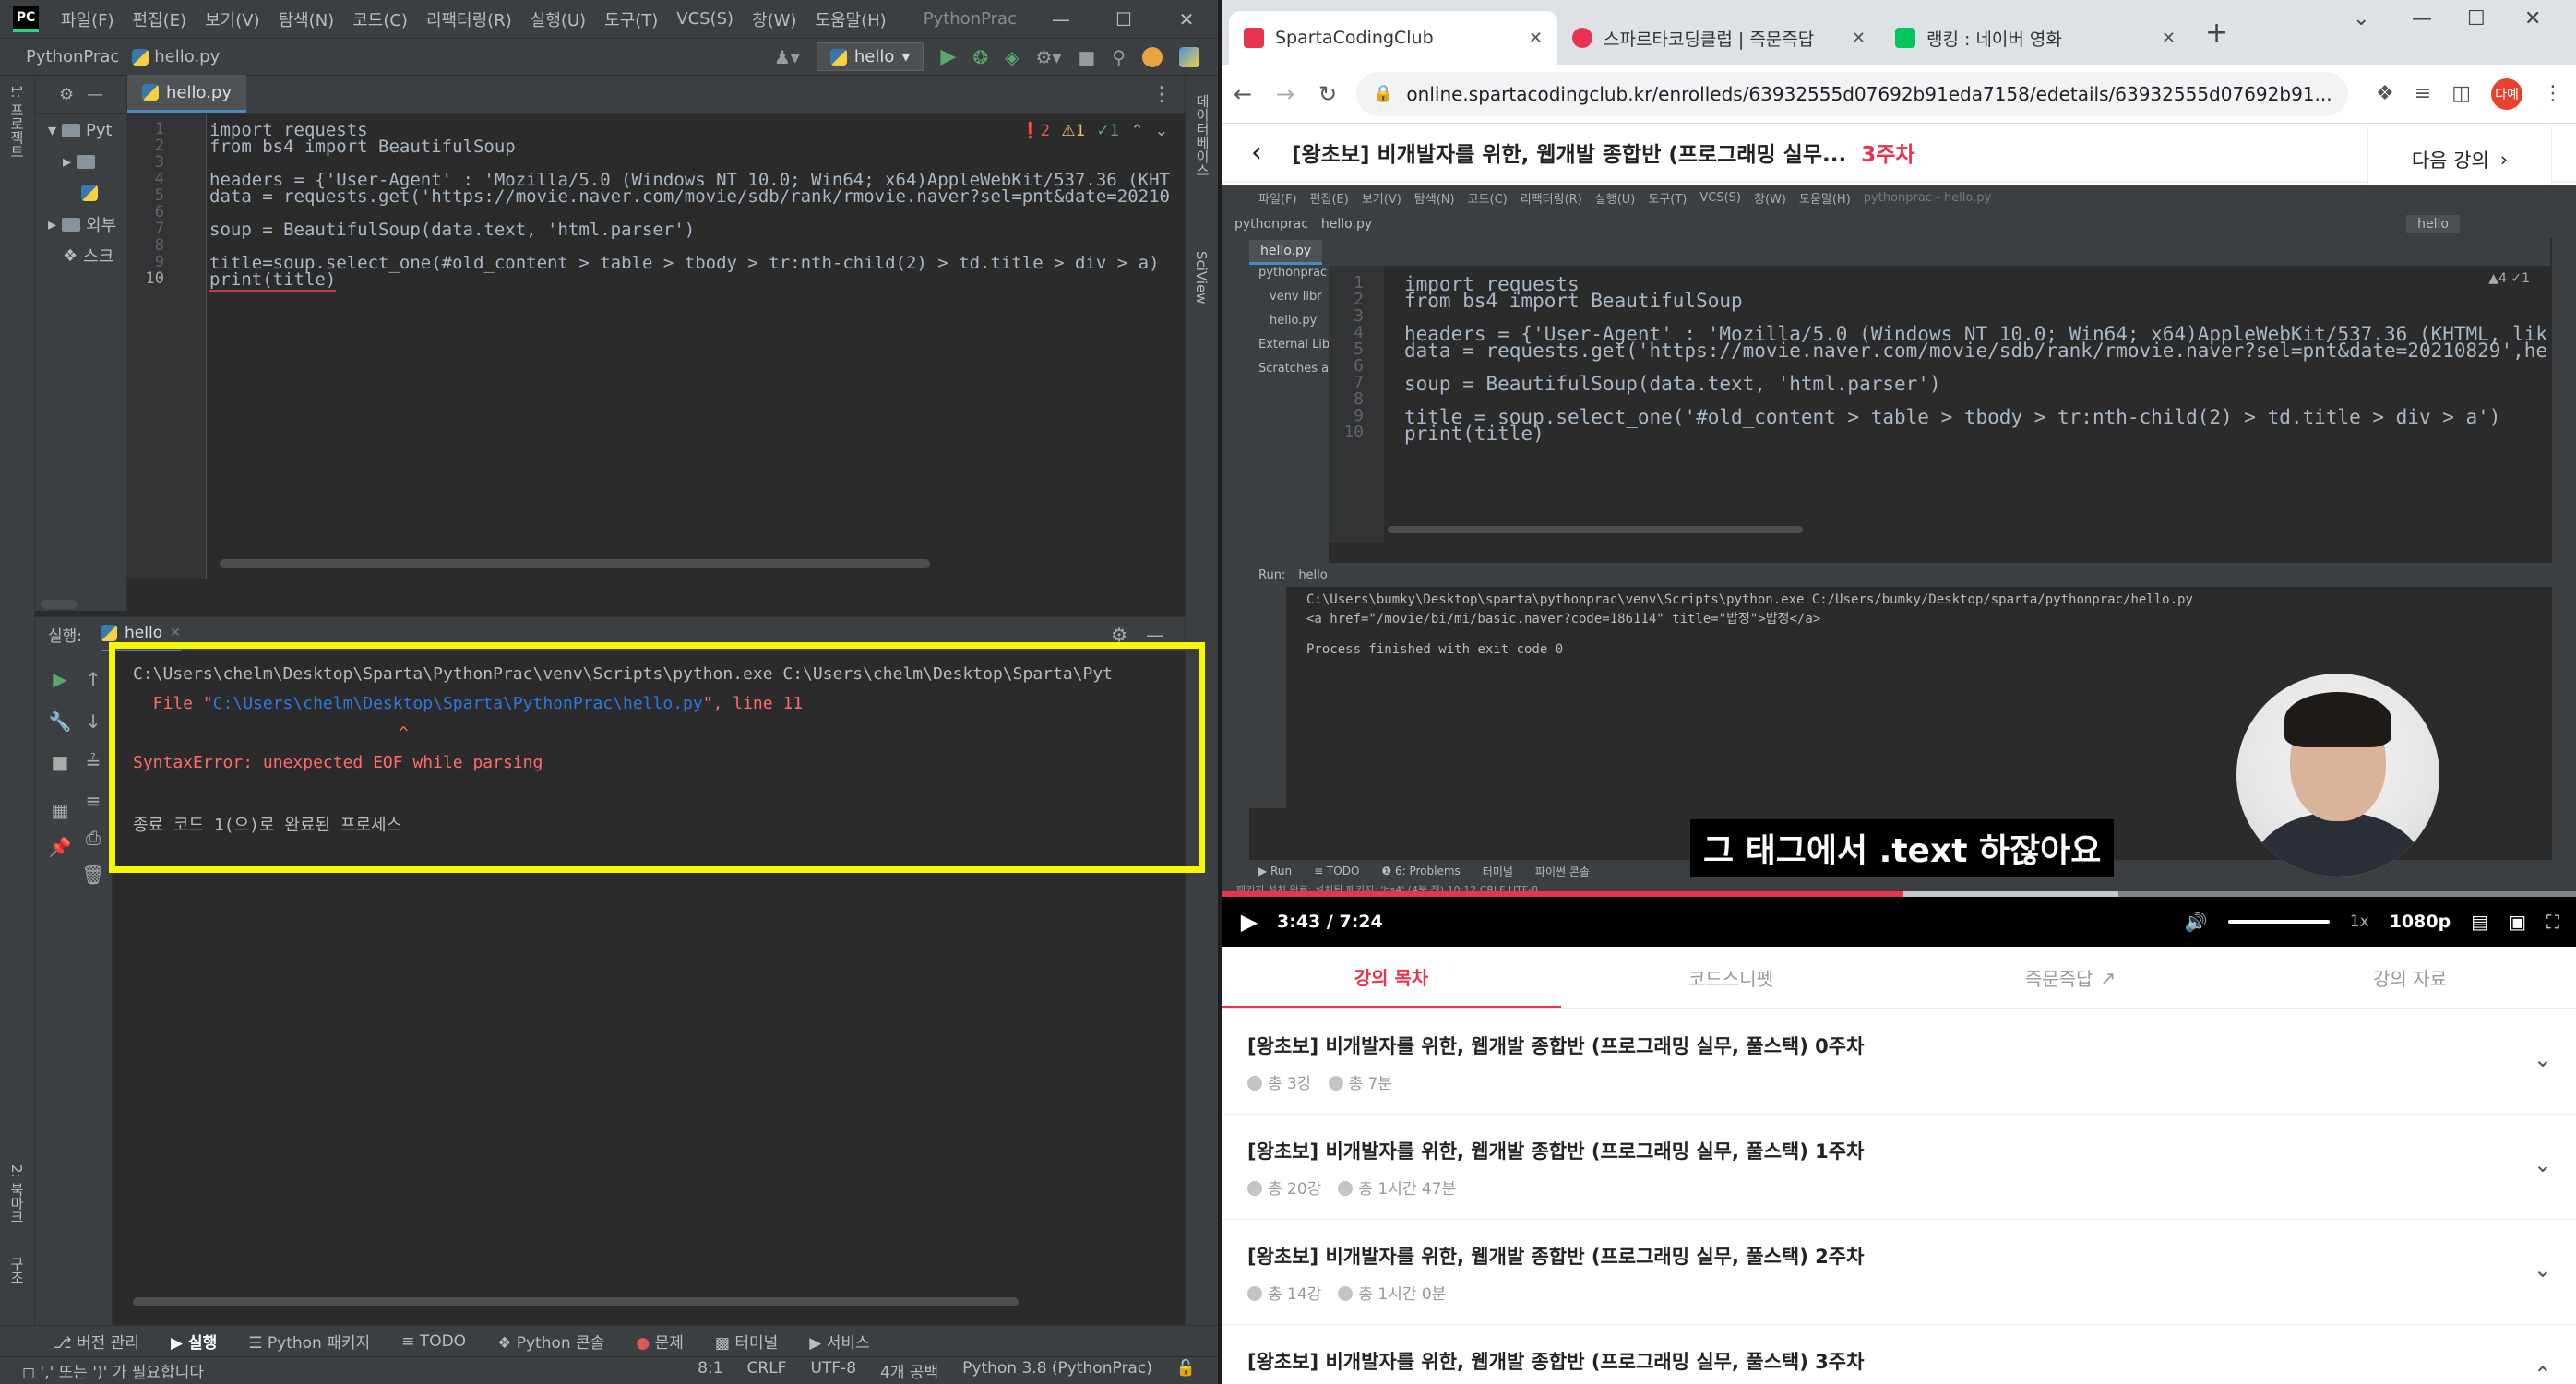 This screenshot has height=1384, width=2576. I want to click on forward-icon: →, so click(1285, 94).